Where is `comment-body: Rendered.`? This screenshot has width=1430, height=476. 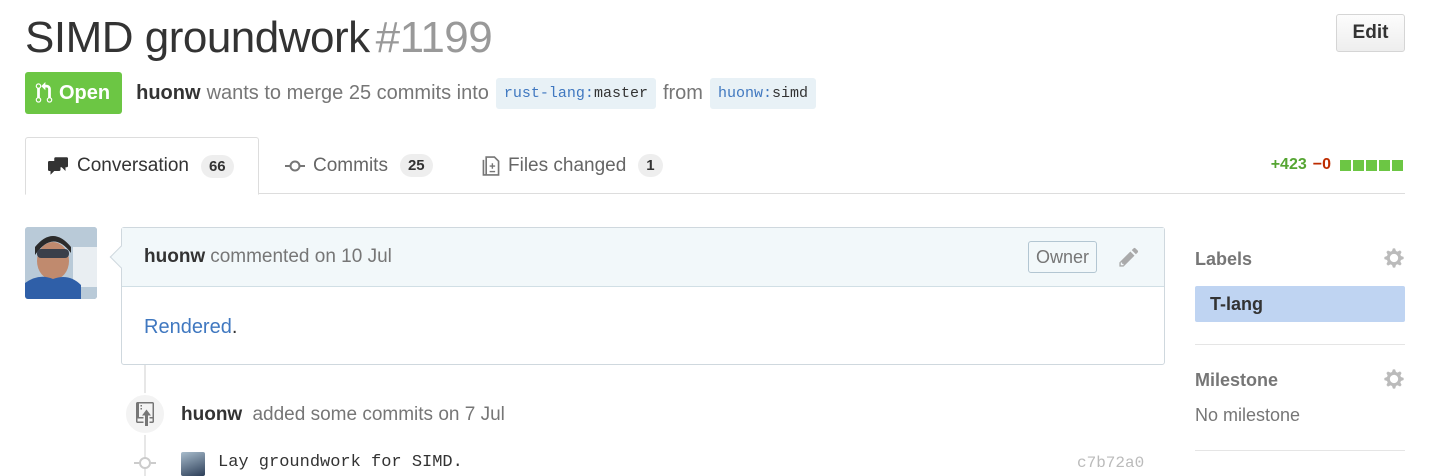 comment-body: Rendered. is located at coordinates (643, 327).